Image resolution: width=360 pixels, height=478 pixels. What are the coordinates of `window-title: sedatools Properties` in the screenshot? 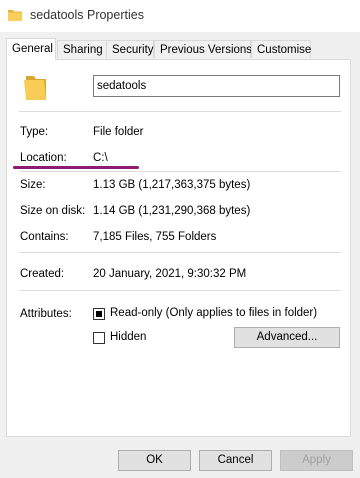 It's located at (87, 15).